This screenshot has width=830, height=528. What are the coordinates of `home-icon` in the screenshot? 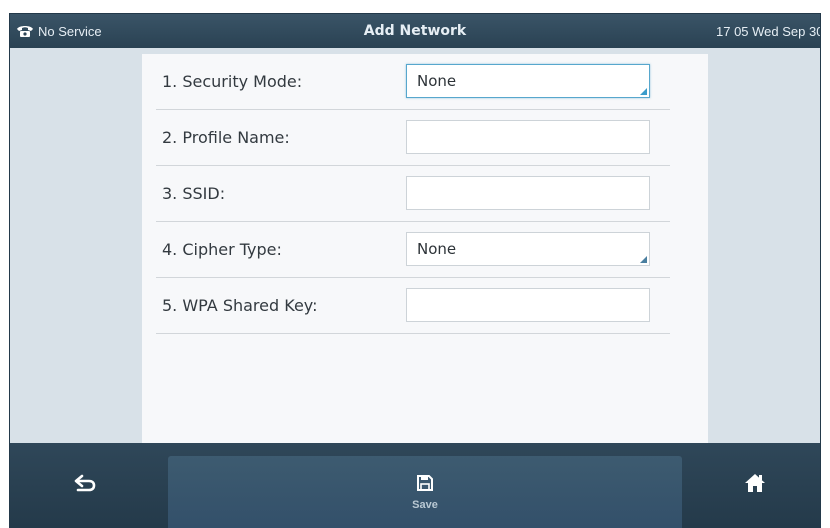 It's located at (755, 485).